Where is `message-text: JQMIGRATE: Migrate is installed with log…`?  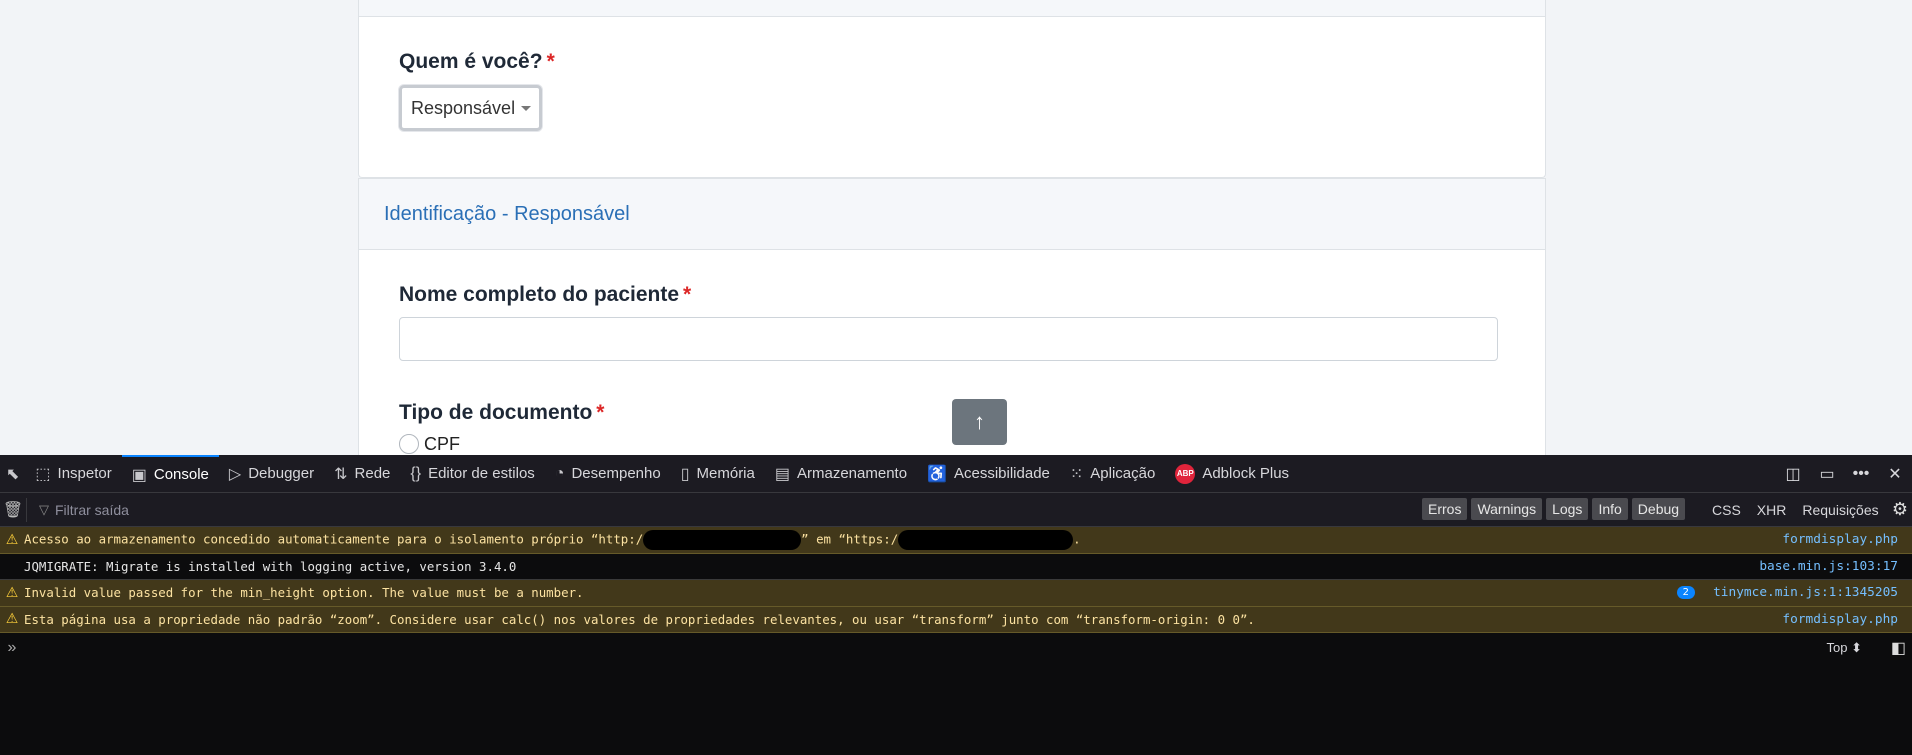 message-text: JQMIGRATE: Migrate is installed with log… is located at coordinates (270, 566).